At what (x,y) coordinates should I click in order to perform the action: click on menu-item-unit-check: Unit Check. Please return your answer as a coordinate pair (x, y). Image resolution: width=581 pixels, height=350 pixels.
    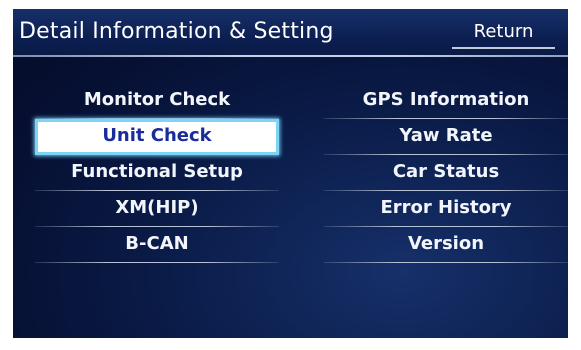
    Looking at the image, I should click on (157, 137).